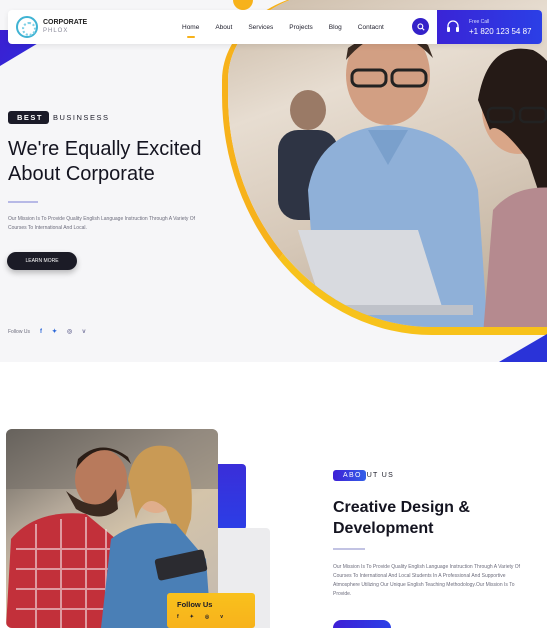 This screenshot has width=547, height=628. Describe the element at coordinates (479, 22) in the screenshot. I see `call-label: Free Call` at that location.